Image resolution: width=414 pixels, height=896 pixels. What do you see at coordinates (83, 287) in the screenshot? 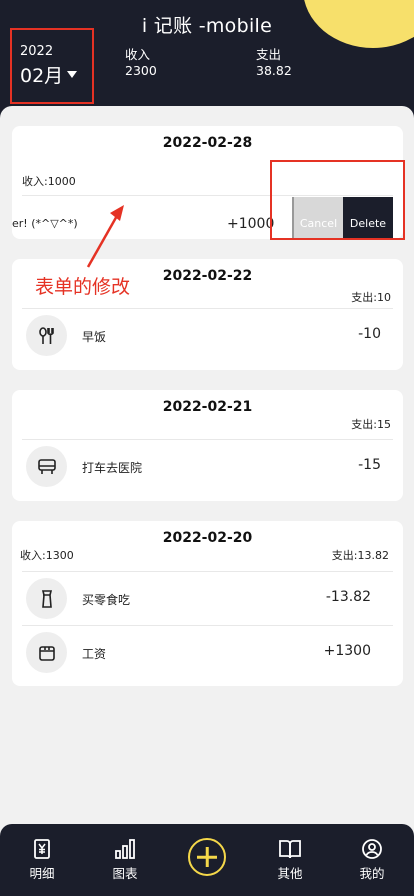
I see `annotation-note: 表单的修改` at bounding box center [83, 287].